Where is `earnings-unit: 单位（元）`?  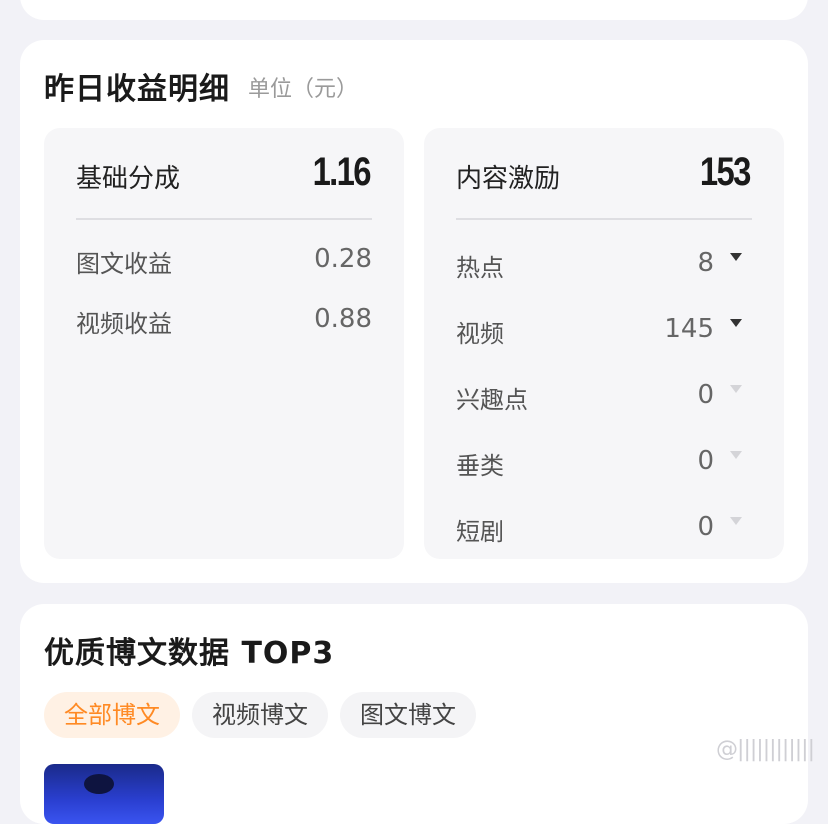
earnings-unit: 单位（元） is located at coordinates (303, 89).